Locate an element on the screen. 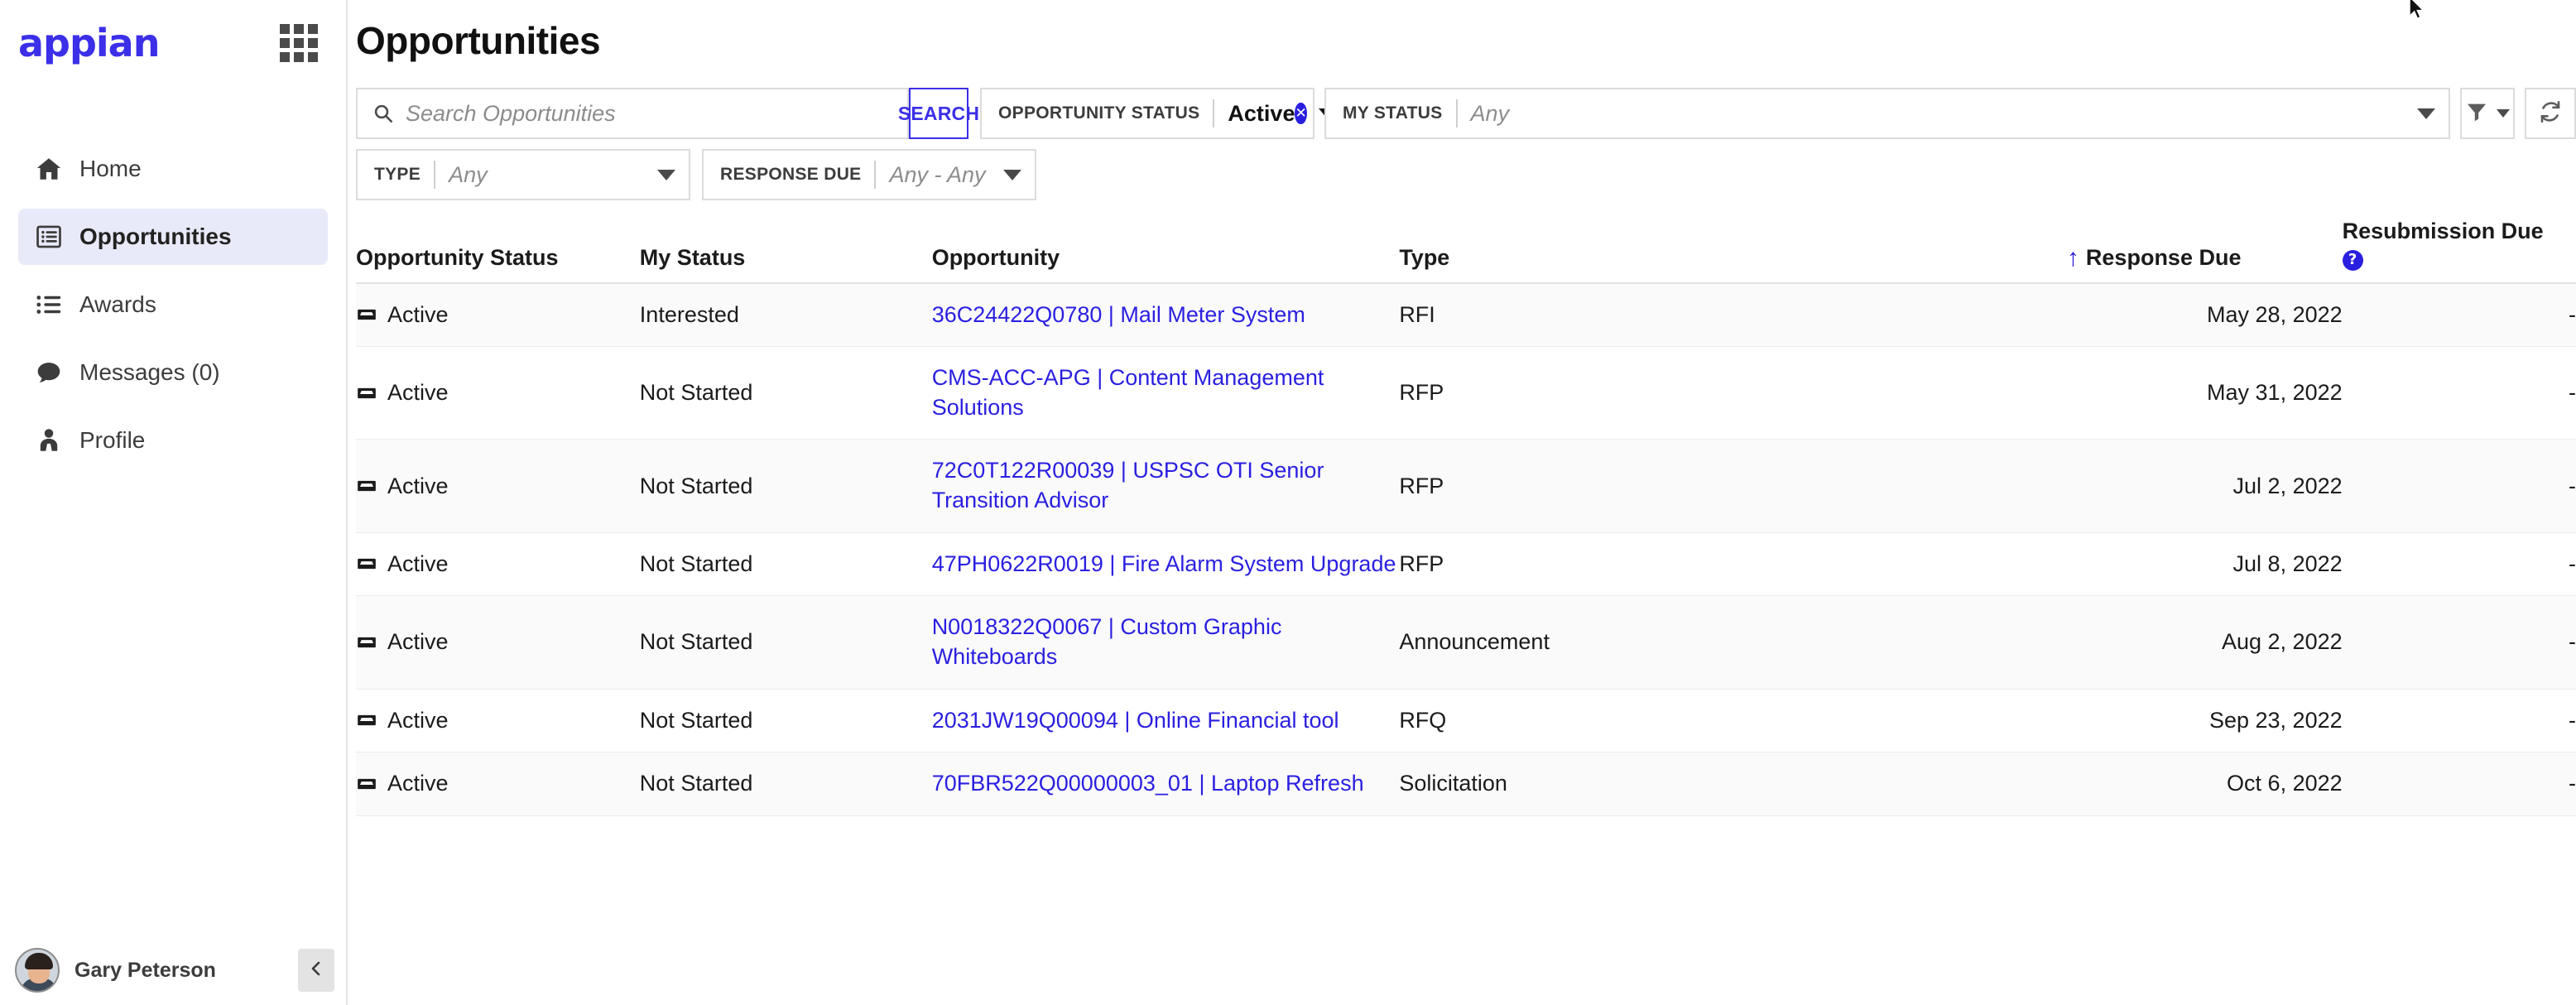  sidebar-item-profile: Profile is located at coordinates (173, 440).